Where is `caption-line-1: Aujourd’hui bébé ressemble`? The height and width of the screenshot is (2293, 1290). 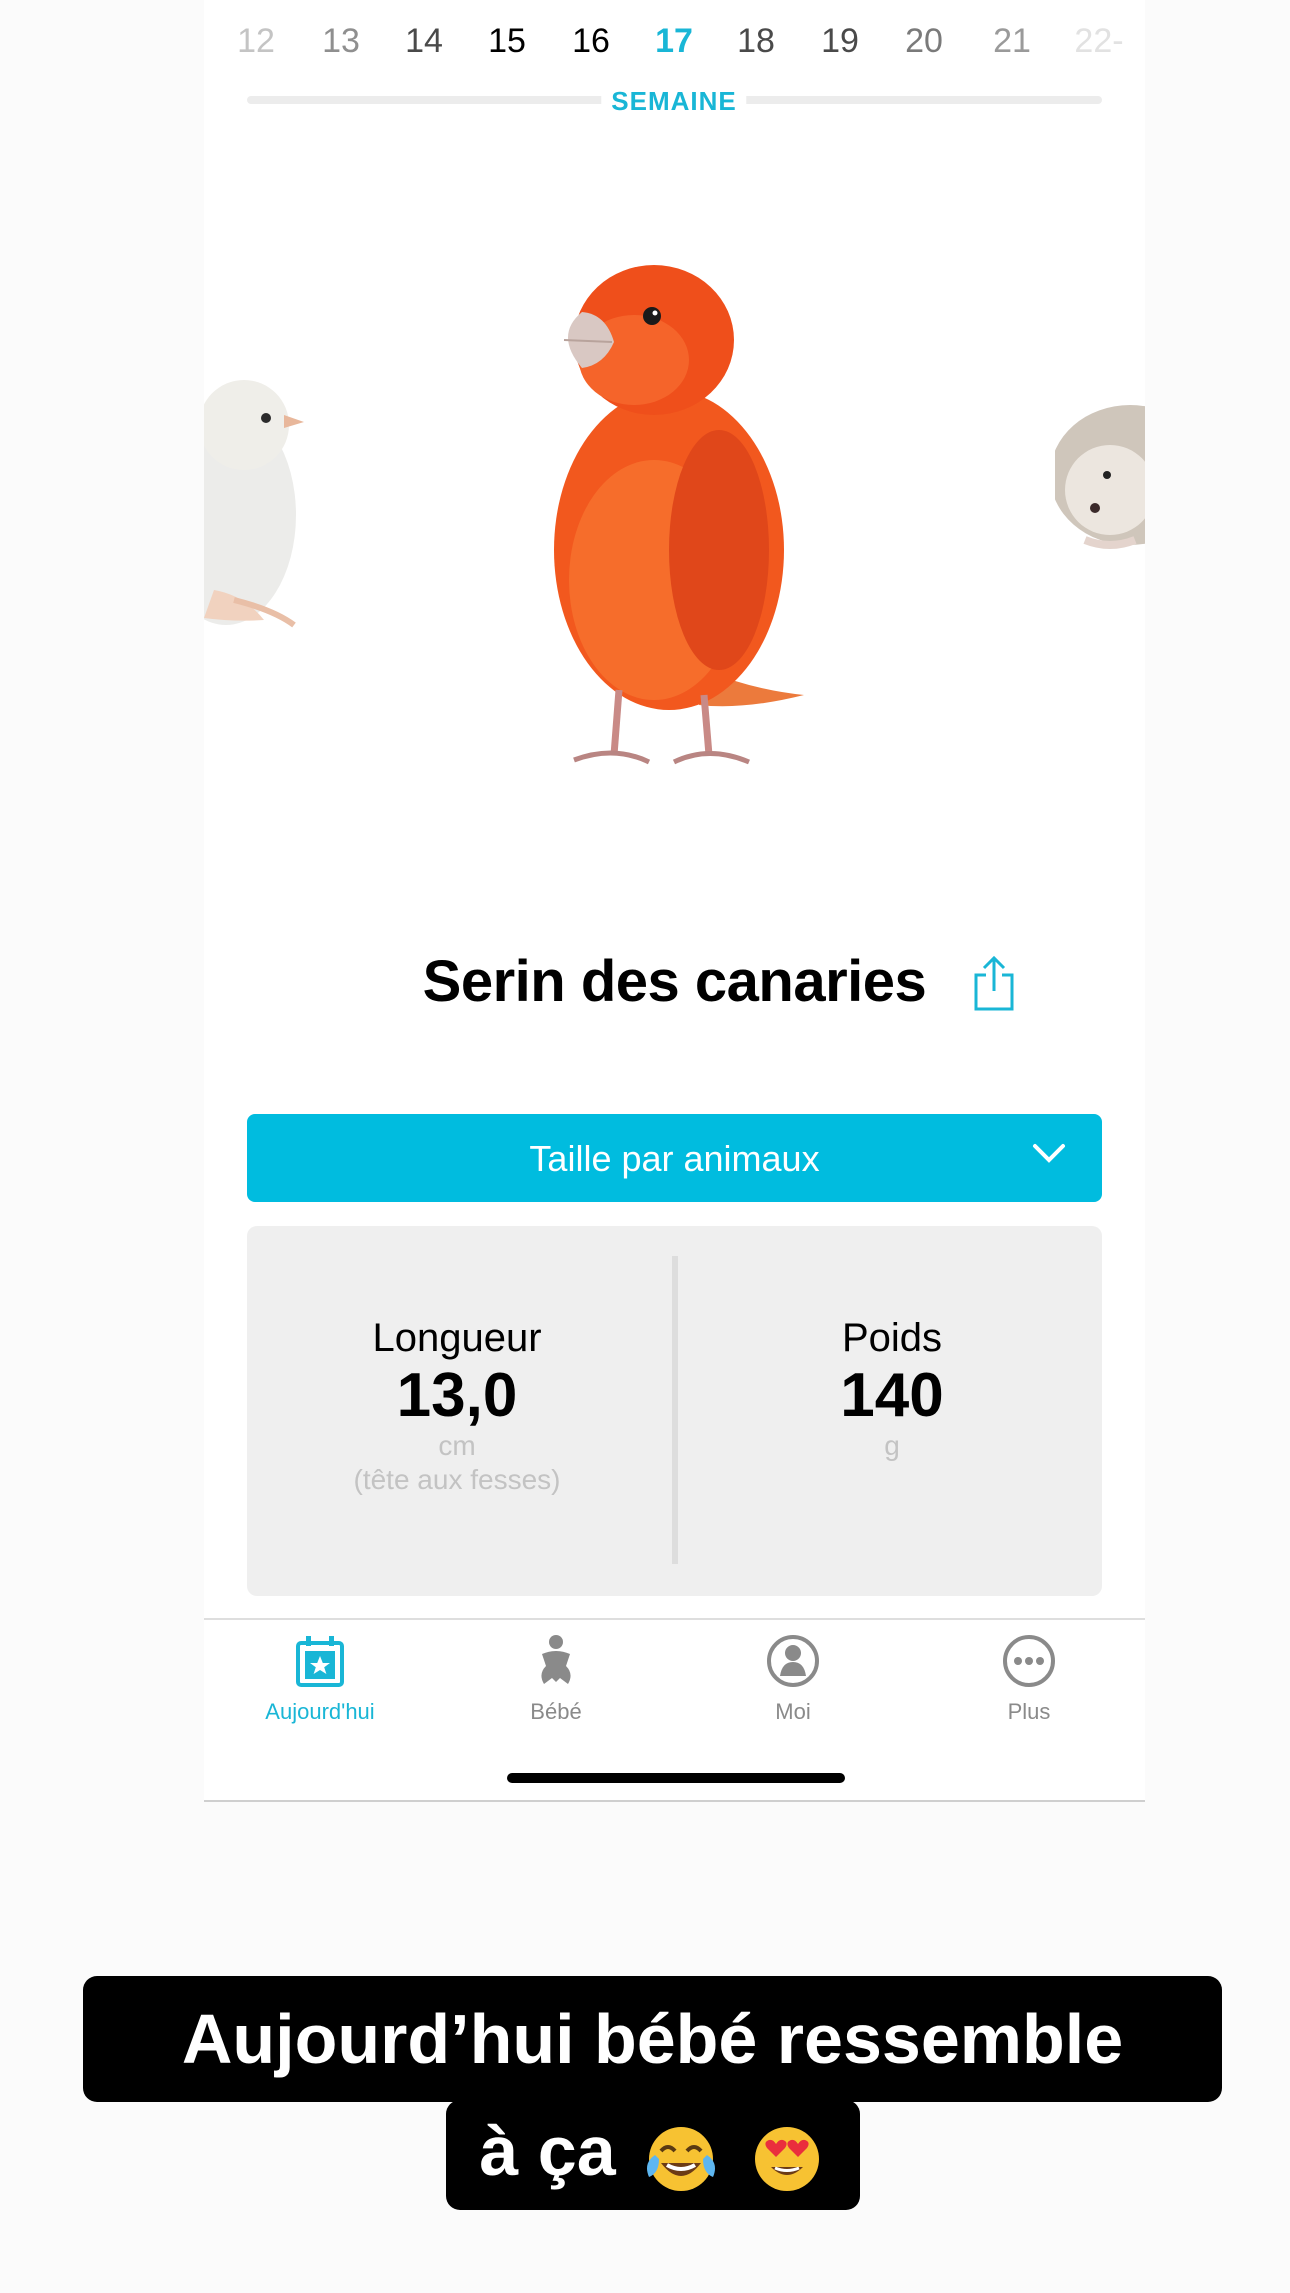 caption-line-1: Aujourd’hui bébé ressemble is located at coordinates (652, 2039).